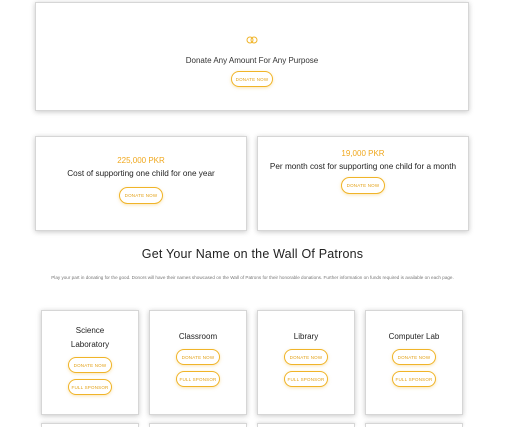 This screenshot has width=505, height=427. What do you see at coordinates (198, 336) in the screenshot?
I see `patron-title: Classroom` at bounding box center [198, 336].